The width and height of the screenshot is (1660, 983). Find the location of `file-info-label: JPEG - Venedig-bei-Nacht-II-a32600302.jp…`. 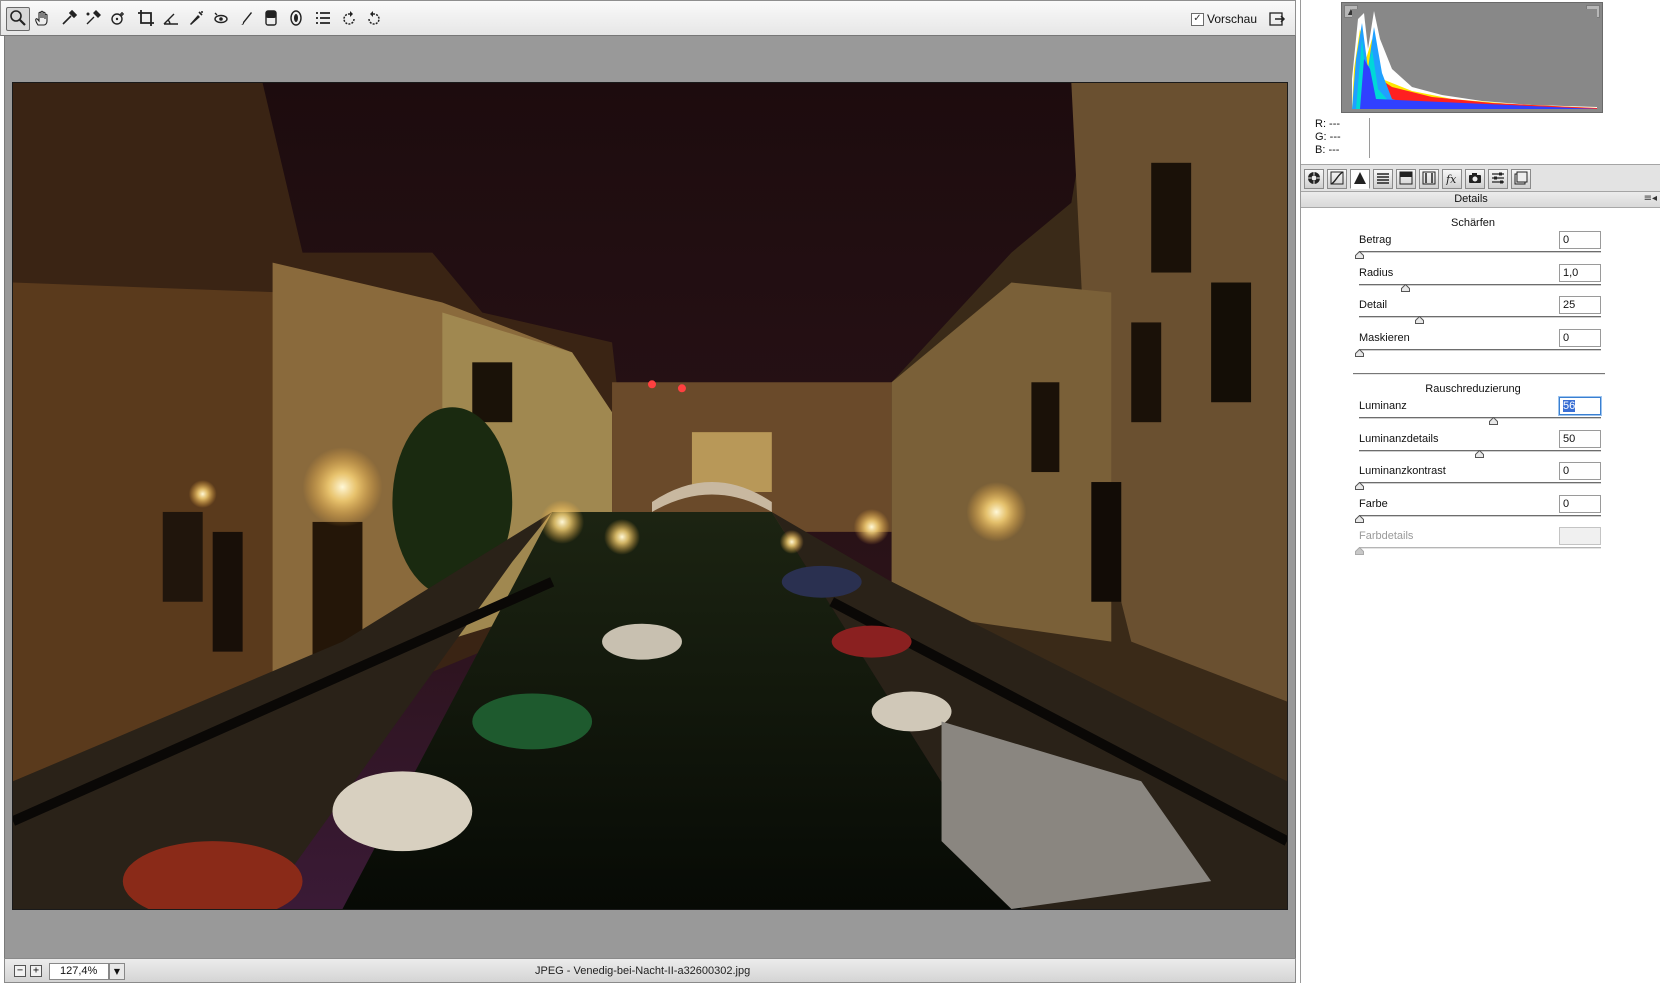

file-info-label: JPEG - Venedig-bei-Nacht-II-a32600302.jp… is located at coordinates (642, 971).